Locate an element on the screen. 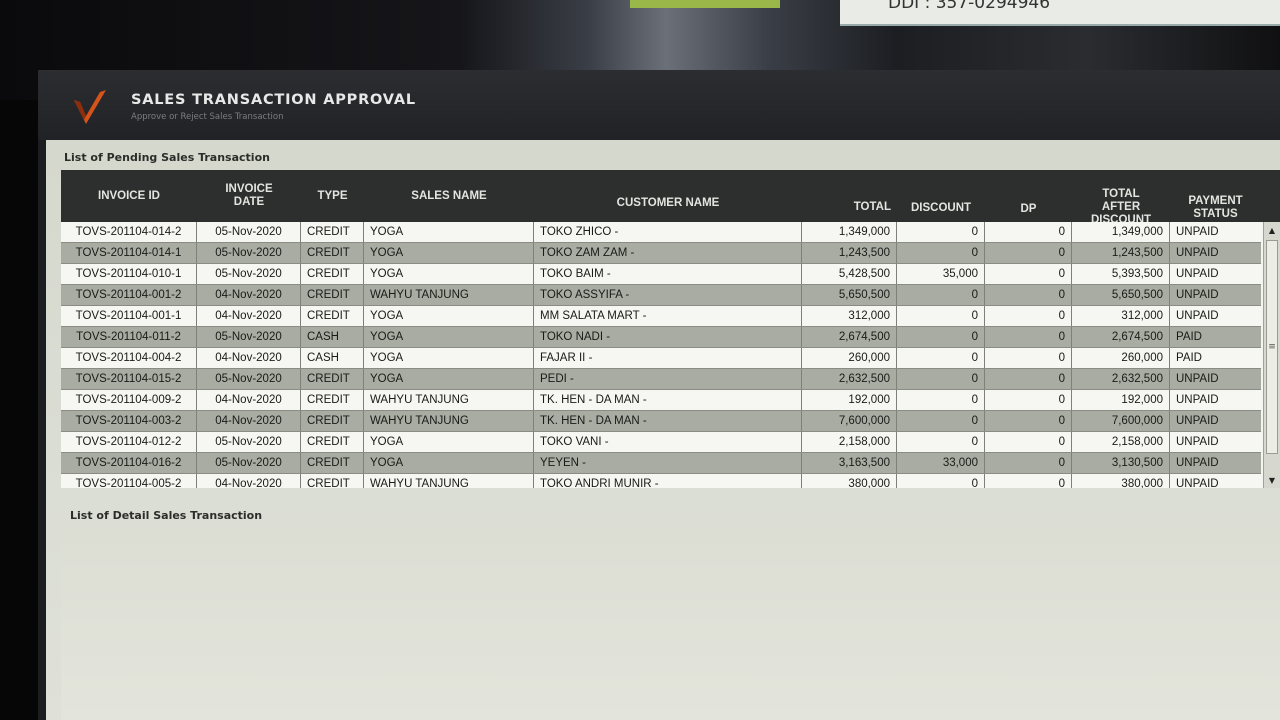 This screenshot has width=1280, height=720. cell-total: 1,349,000 is located at coordinates (849, 232).